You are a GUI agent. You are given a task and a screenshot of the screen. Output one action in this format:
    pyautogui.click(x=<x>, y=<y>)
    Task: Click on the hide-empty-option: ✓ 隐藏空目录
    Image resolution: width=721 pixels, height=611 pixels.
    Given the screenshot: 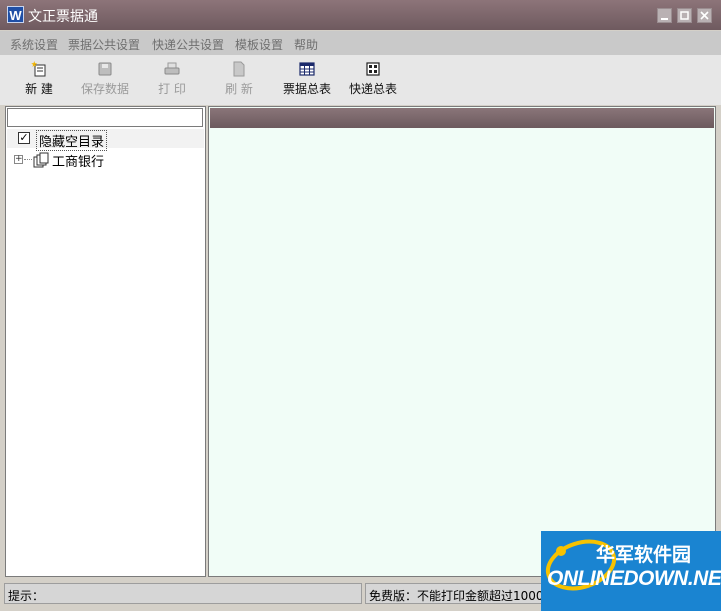 What is the action you would take?
    pyautogui.click(x=105, y=140)
    